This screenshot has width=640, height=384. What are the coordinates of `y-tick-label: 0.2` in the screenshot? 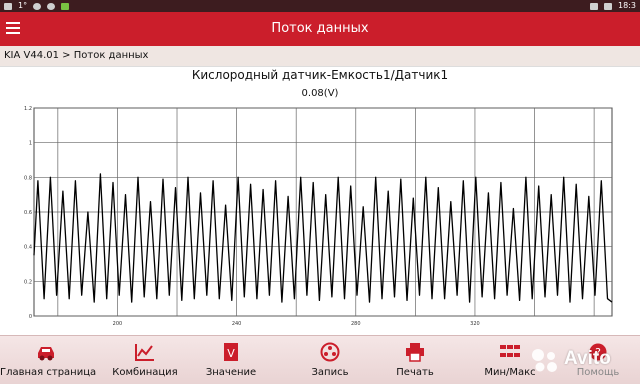 It's located at (28, 282).